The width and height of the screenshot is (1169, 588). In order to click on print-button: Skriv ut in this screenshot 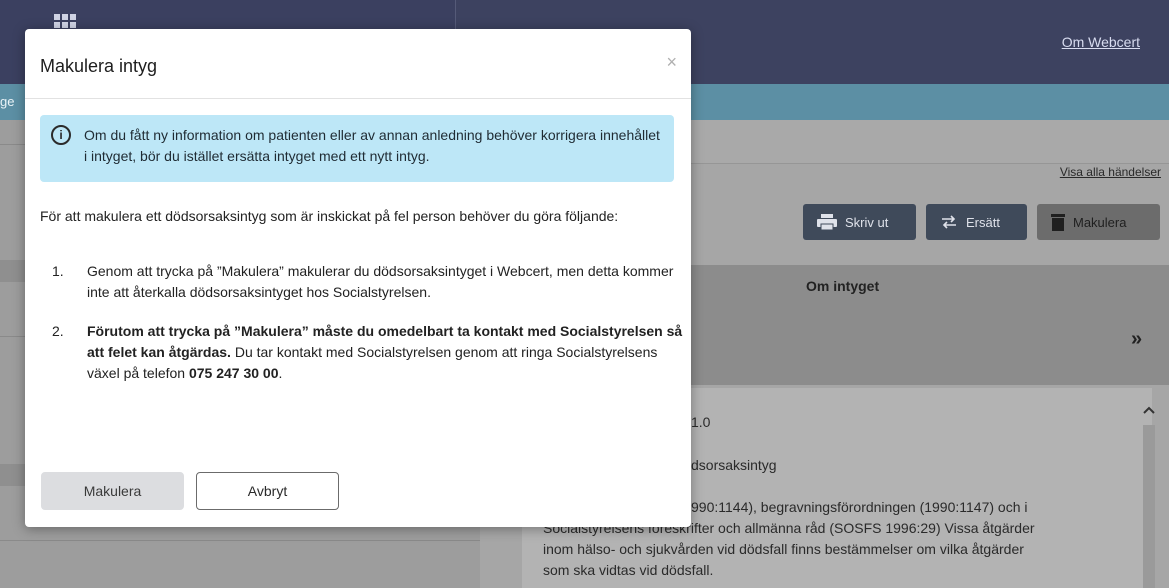, I will do `click(859, 222)`.